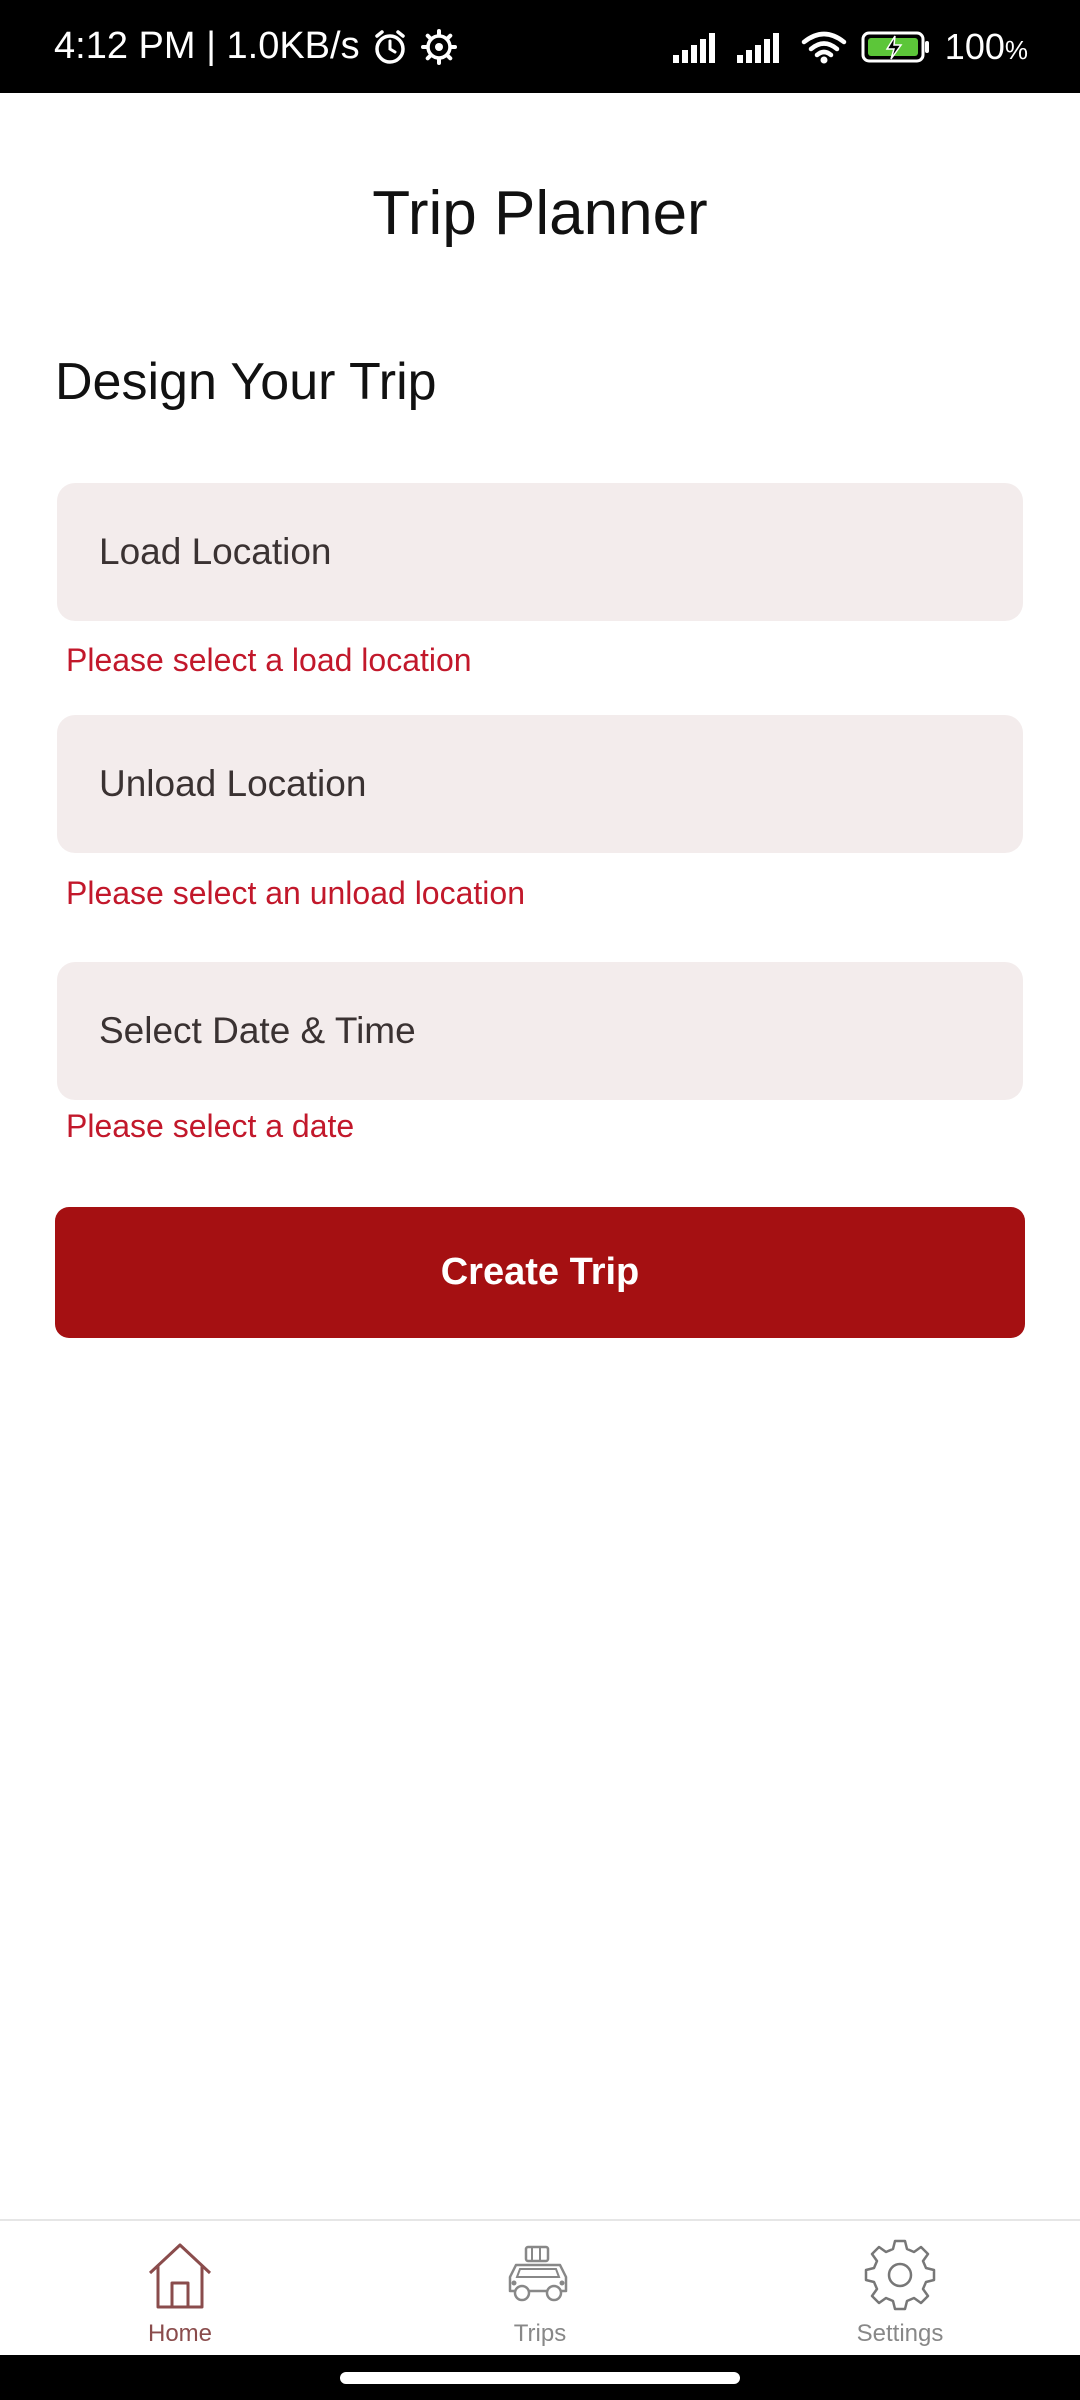  I want to click on wifi-icon, so click(824, 47).